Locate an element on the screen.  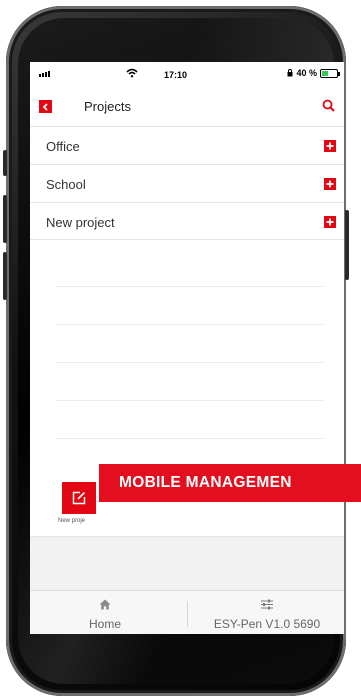
chevron-left-icon is located at coordinates (45, 106).